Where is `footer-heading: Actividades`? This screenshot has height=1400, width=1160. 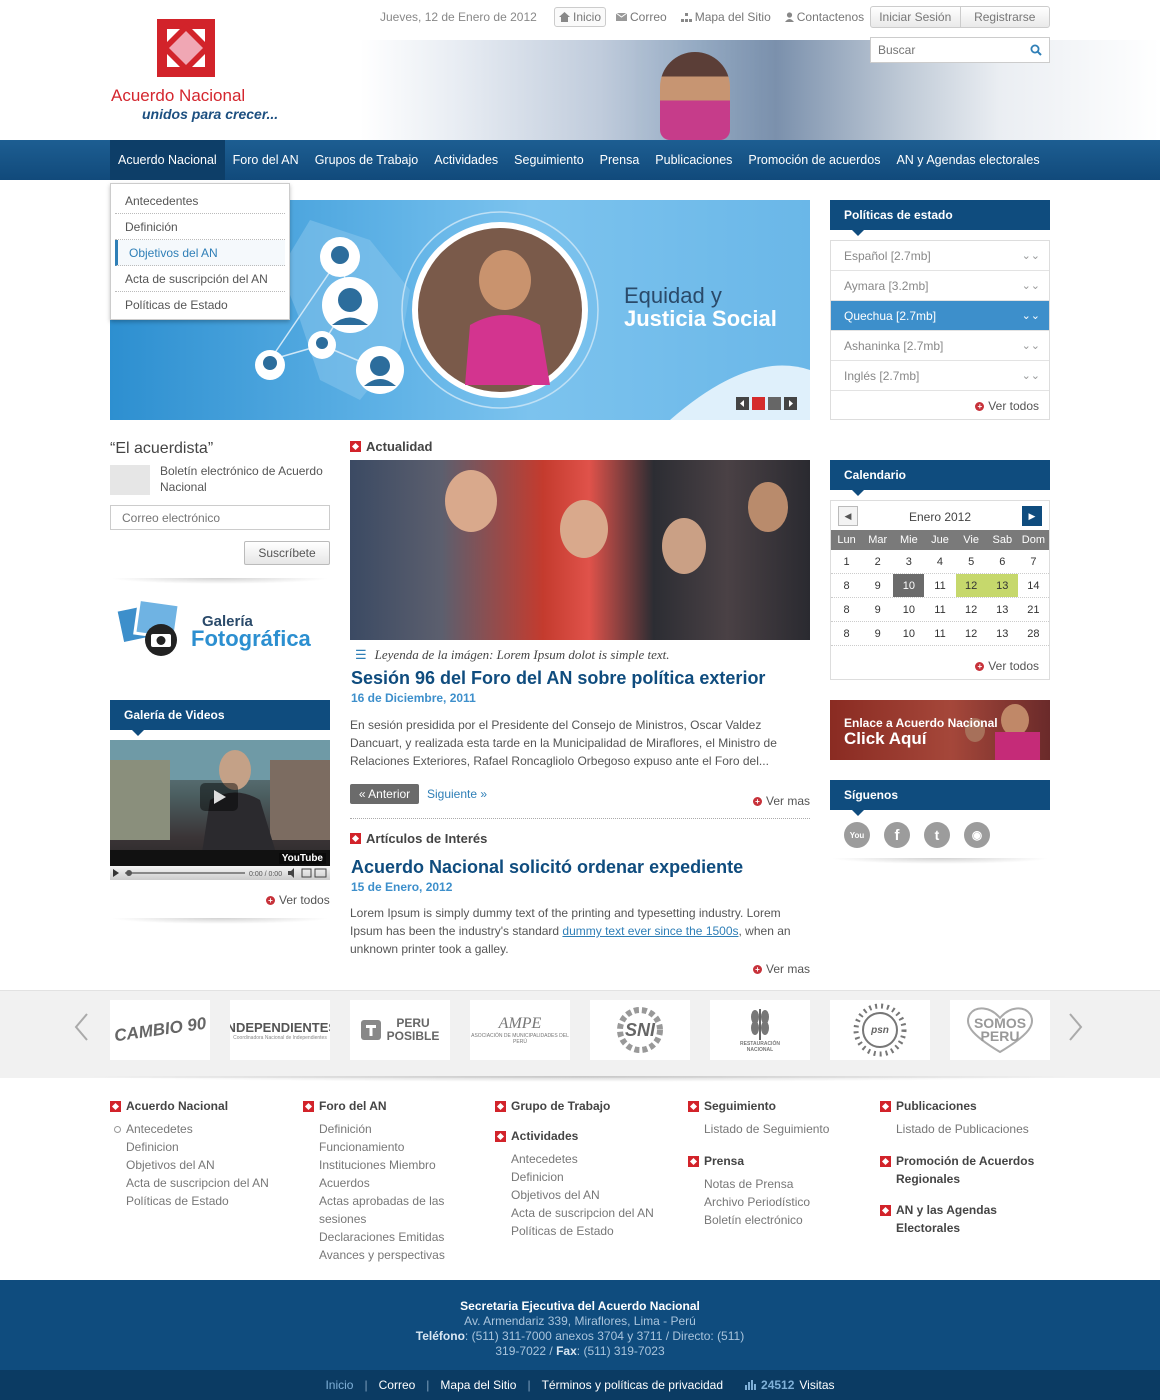
footer-heading: Actividades is located at coordinates (574, 1136).